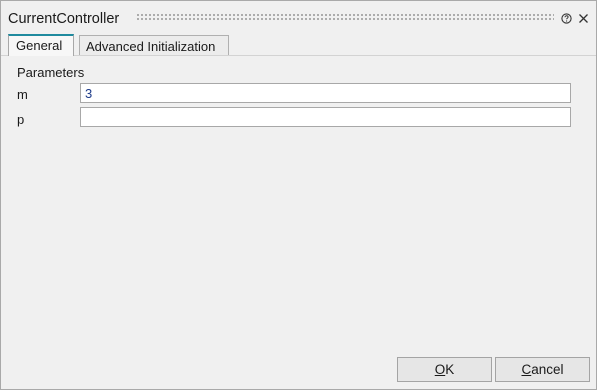 The width and height of the screenshot is (597, 390). Describe the element at coordinates (566, 18) in the screenshot. I see `help-icon` at that location.